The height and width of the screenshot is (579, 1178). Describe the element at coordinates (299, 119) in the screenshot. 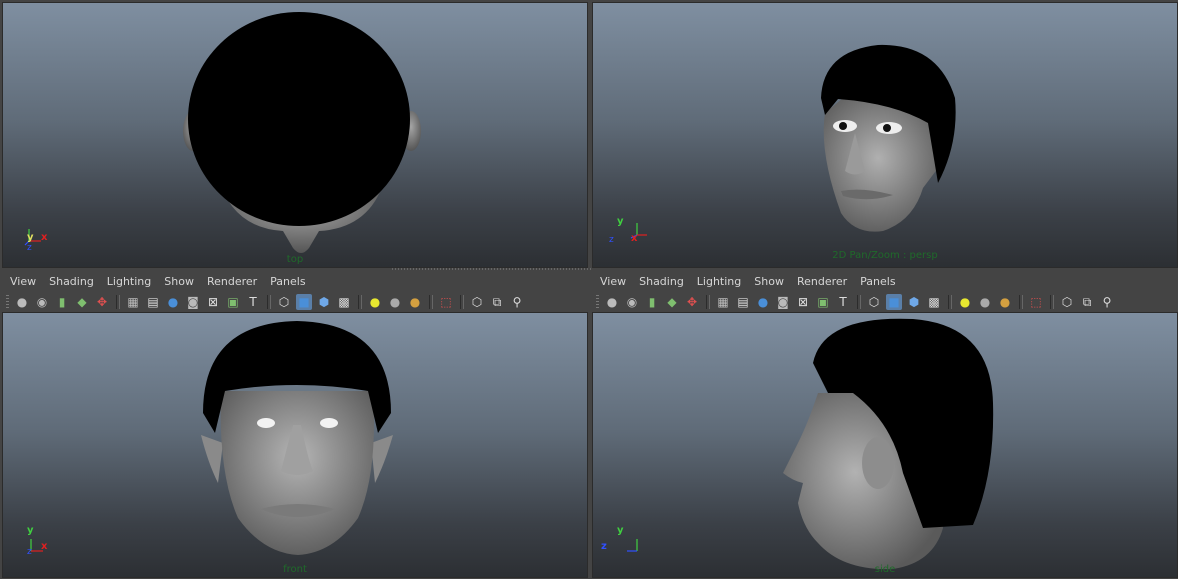

I see `hair` at that location.